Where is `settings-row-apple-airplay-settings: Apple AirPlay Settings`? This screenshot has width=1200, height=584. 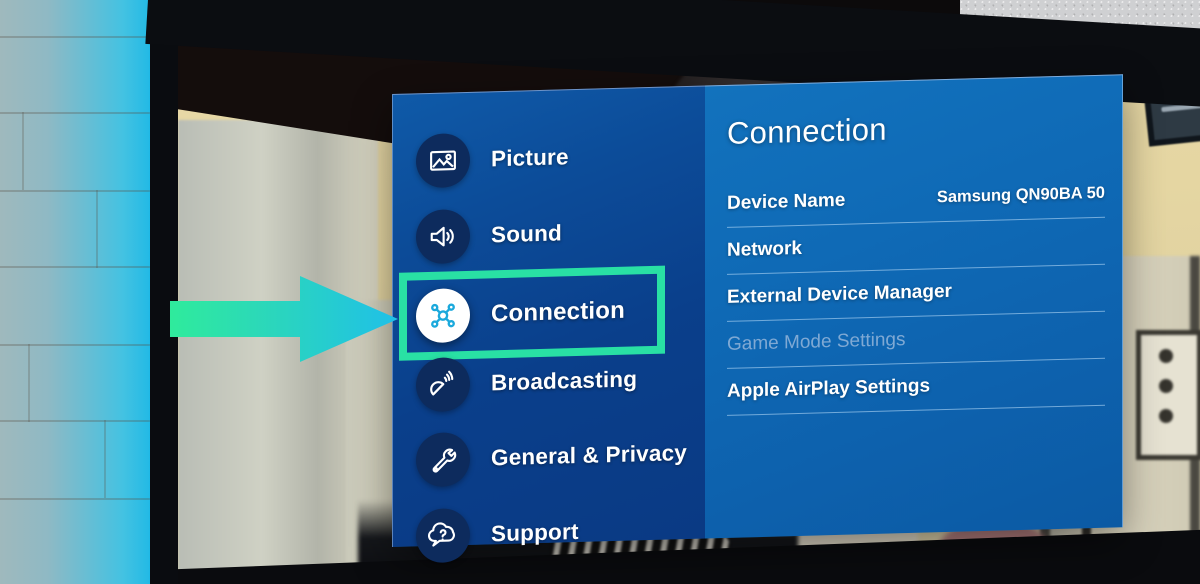 settings-row-apple-airplay-settings: Apple AirPlay Settings is located at coordinates (916, 386).